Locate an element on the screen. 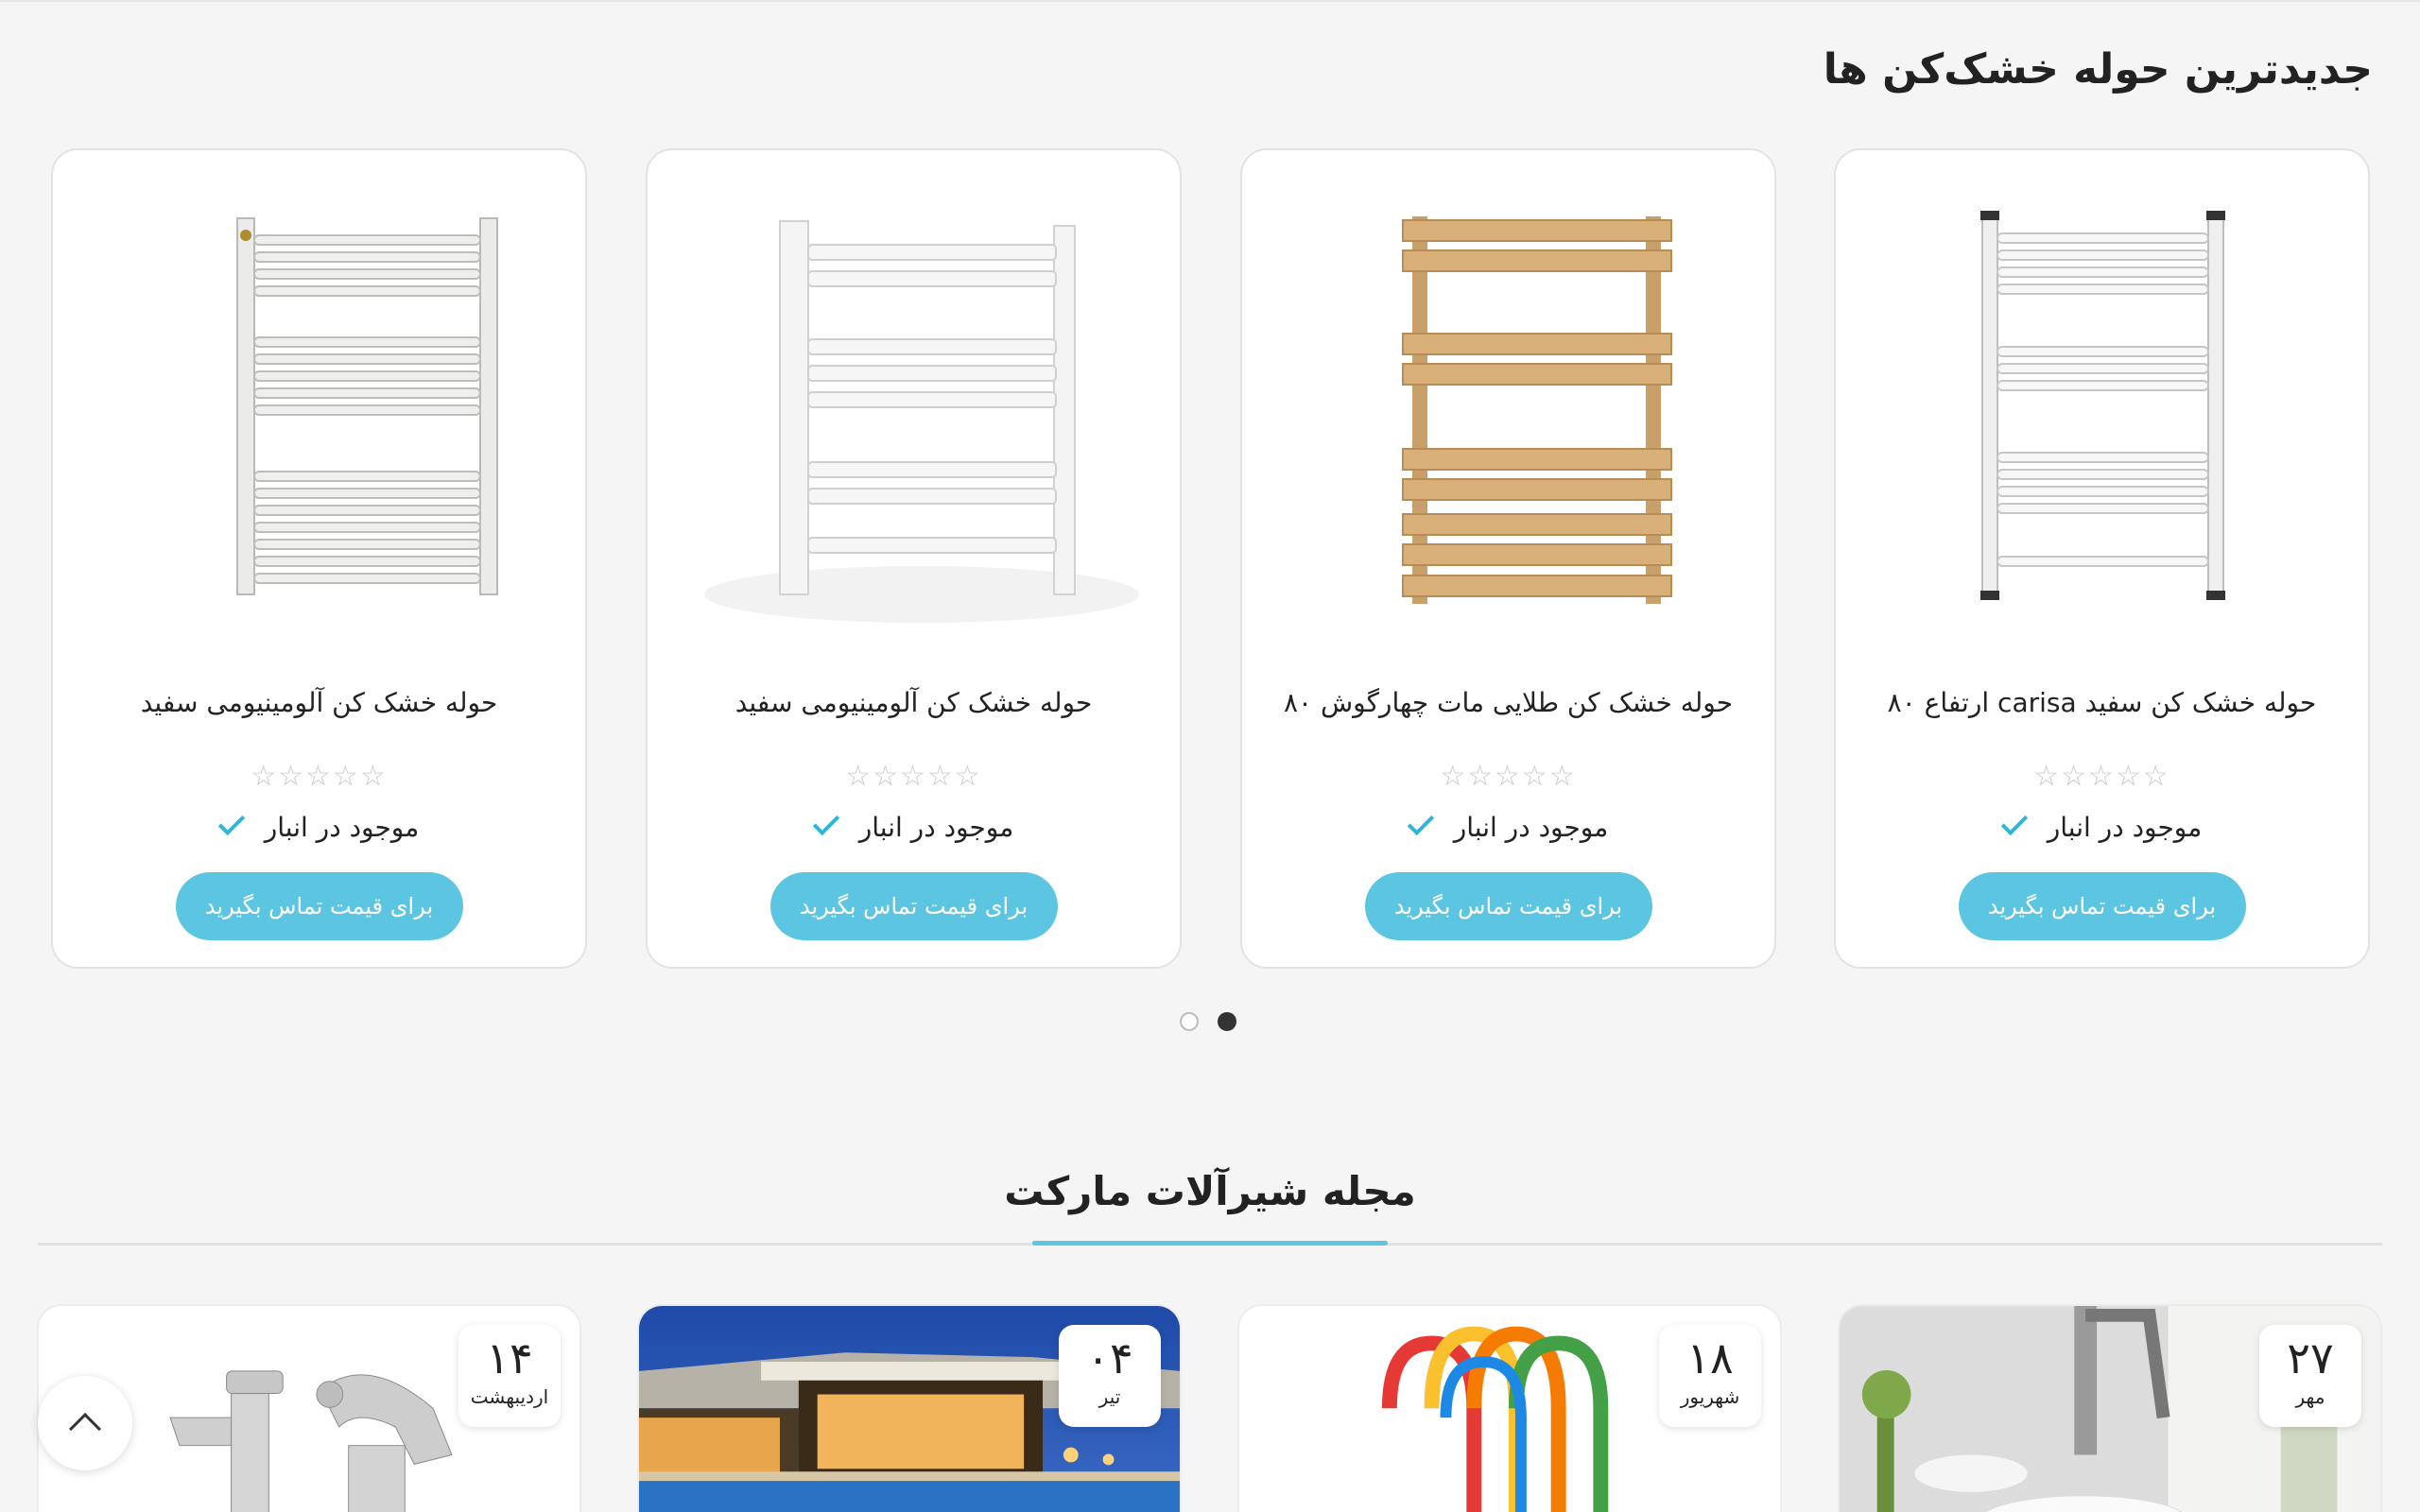 This screenshot has height=1512, width=2420. post-day: ۲۷ is located at coordinates (2310, 1357).